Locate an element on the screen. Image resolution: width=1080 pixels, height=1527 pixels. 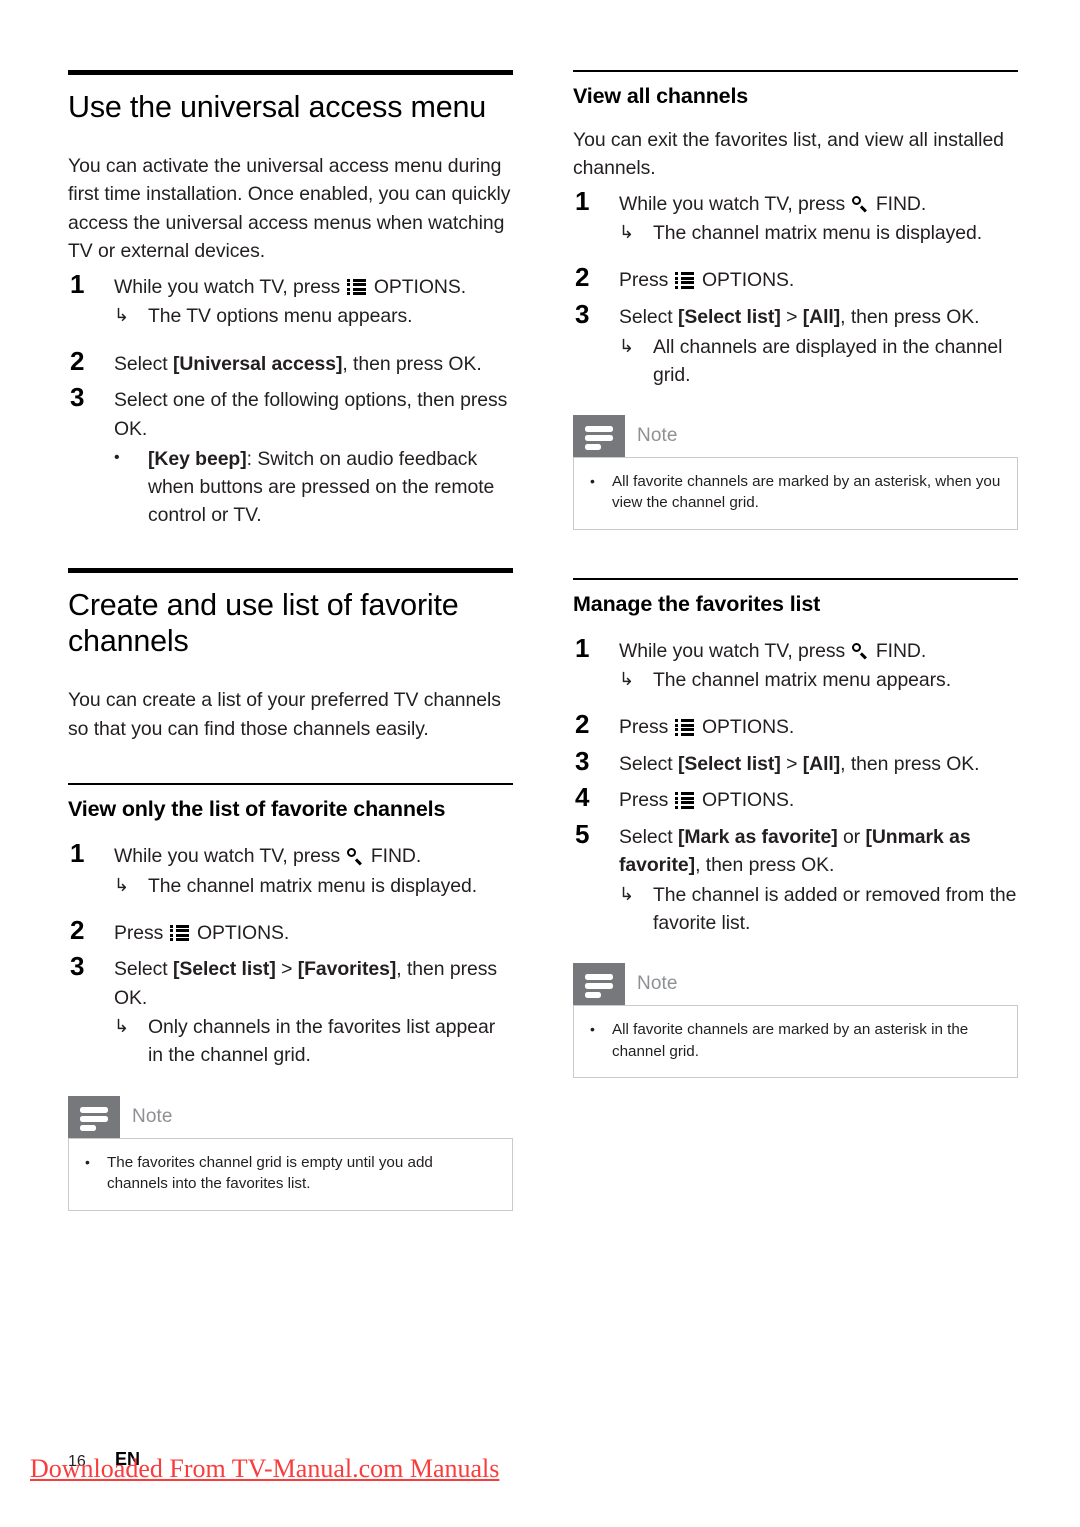
step-text-after: OPTIONS. is located at coordinates (745, 727).